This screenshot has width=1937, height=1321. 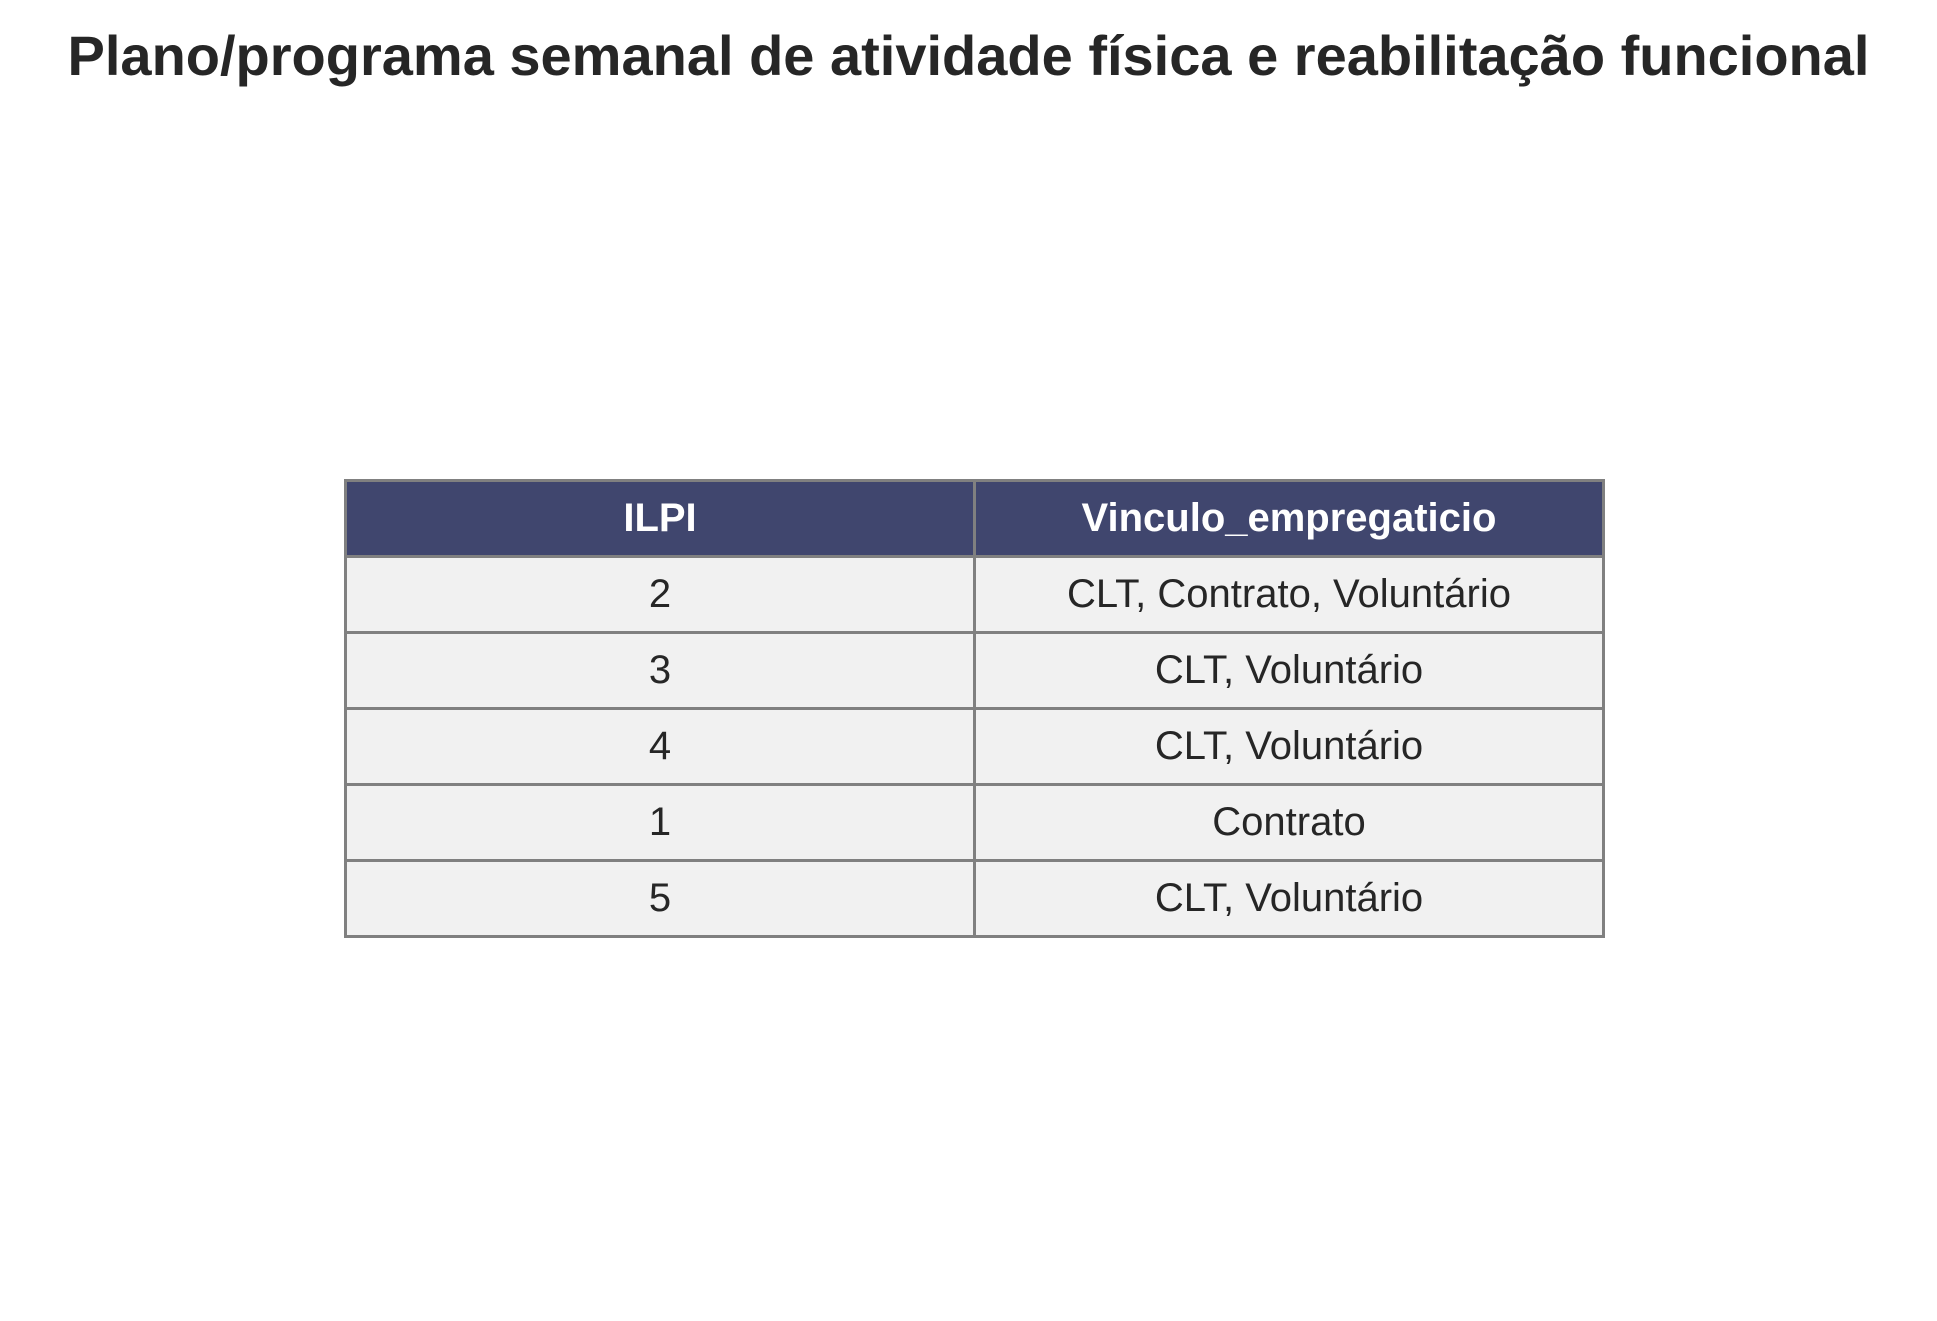 What do you see at coordinates (660, 670) in the screenshot?
I see `table-cell-ilpi: 3` at bounding box center [660, 670].